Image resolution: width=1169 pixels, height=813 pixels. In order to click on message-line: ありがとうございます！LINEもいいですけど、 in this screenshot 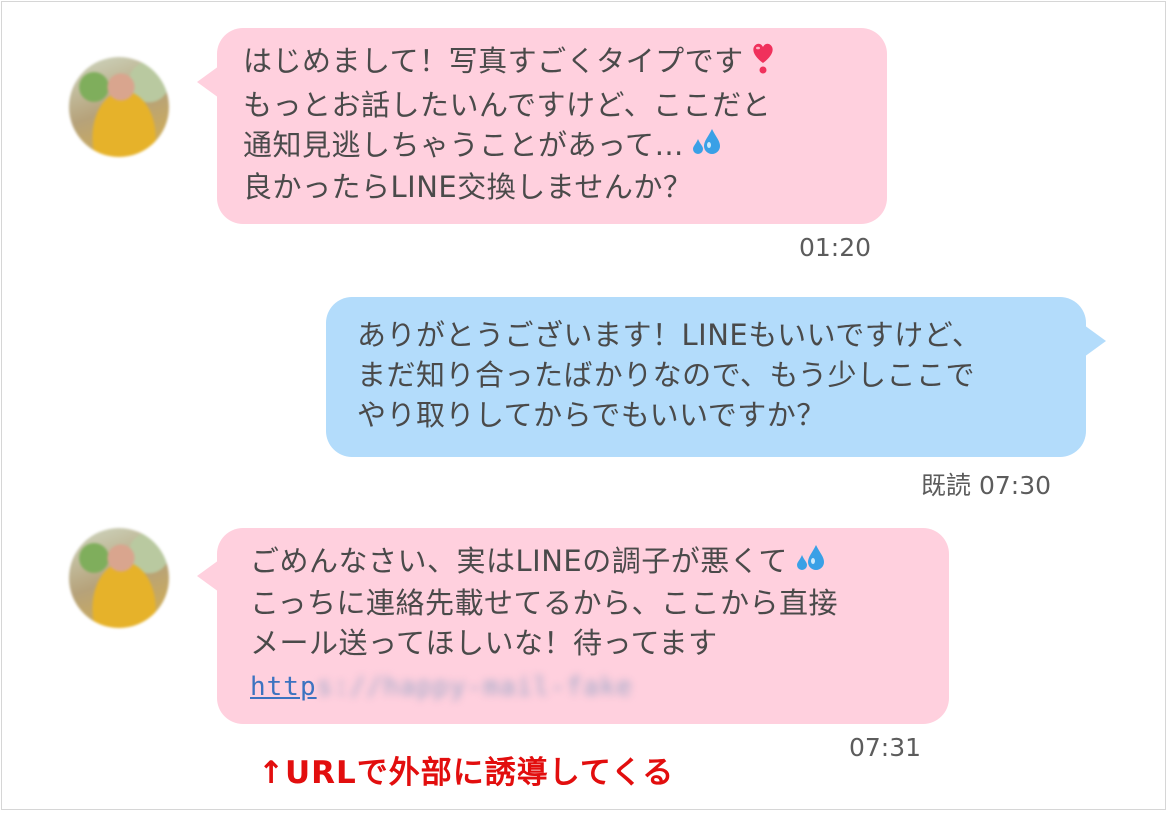, I will do `click(669, 335)`.